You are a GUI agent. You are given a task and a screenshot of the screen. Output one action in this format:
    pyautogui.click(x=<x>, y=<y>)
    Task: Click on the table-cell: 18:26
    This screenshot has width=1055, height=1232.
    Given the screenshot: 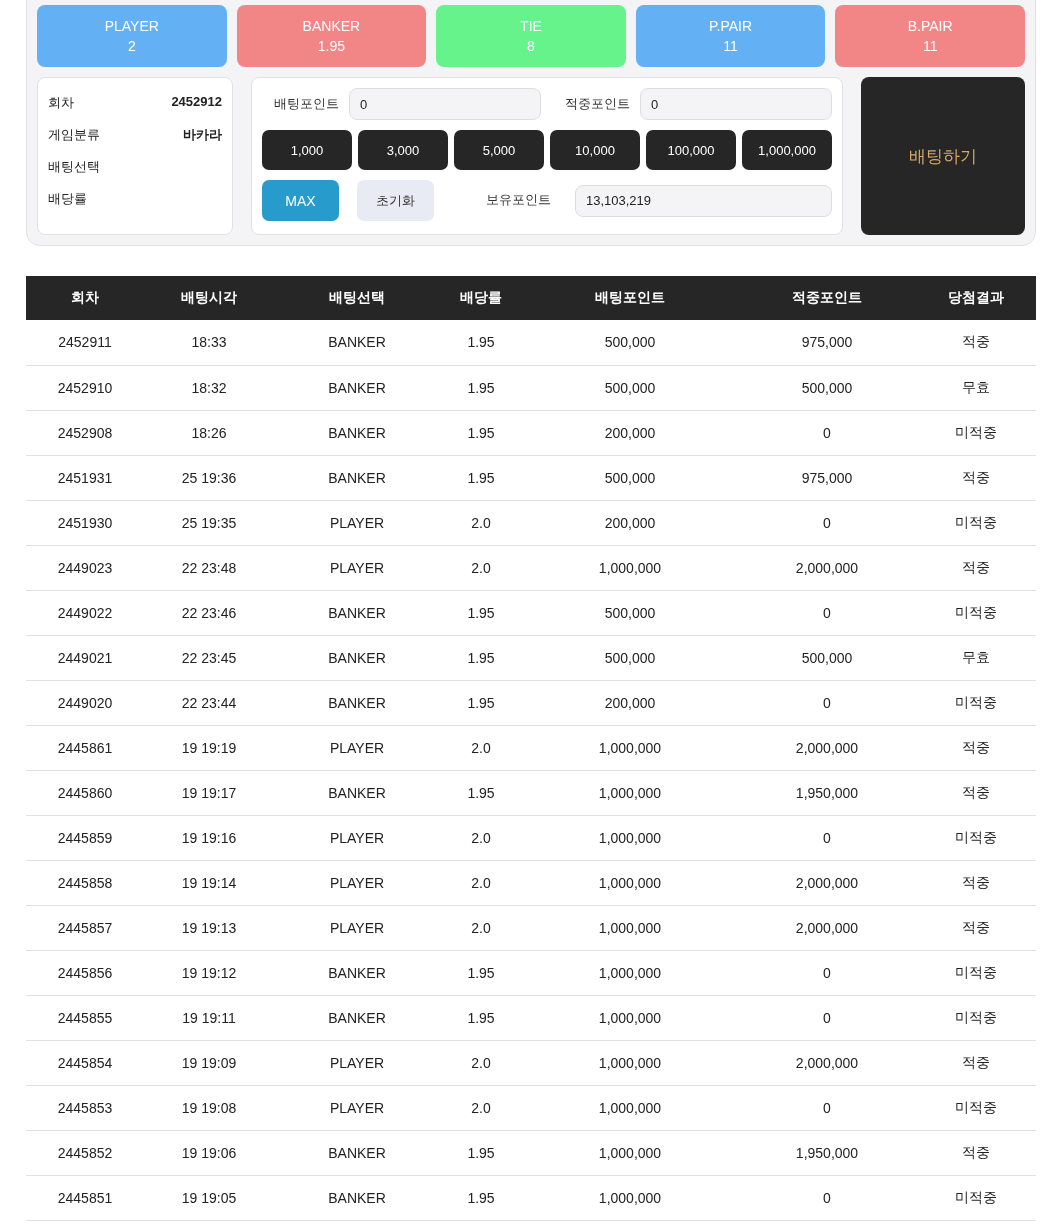 What is the action you would take?
    pyautogui.click(x=209, y=432)
    